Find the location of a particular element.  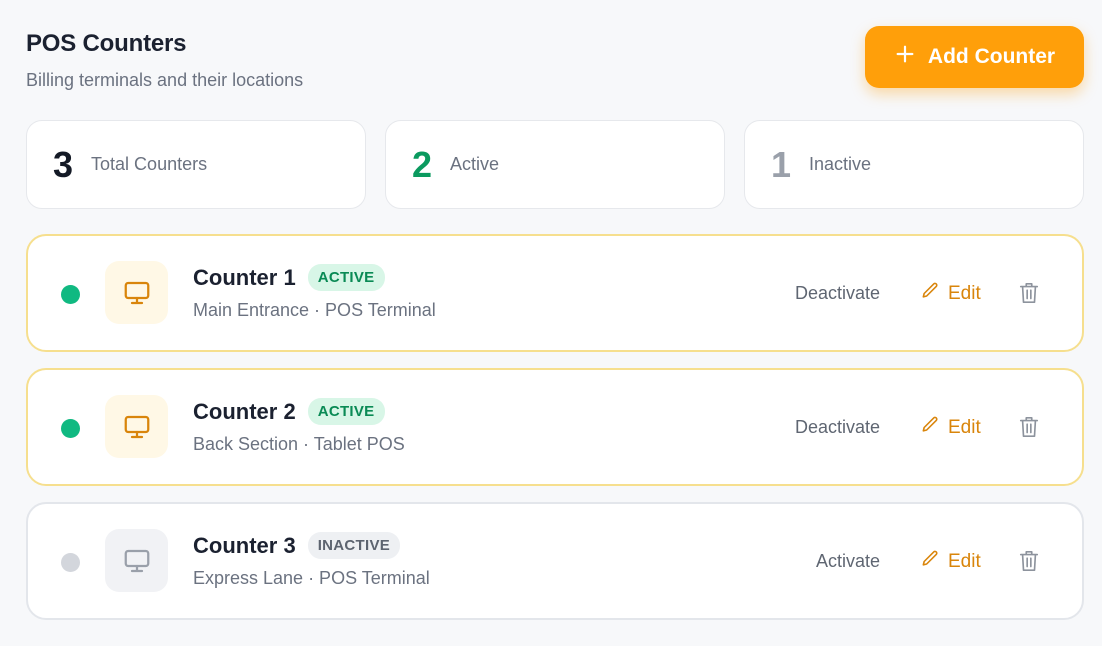

stat-card-active: 2 Active is located at coordinates (555, 164).